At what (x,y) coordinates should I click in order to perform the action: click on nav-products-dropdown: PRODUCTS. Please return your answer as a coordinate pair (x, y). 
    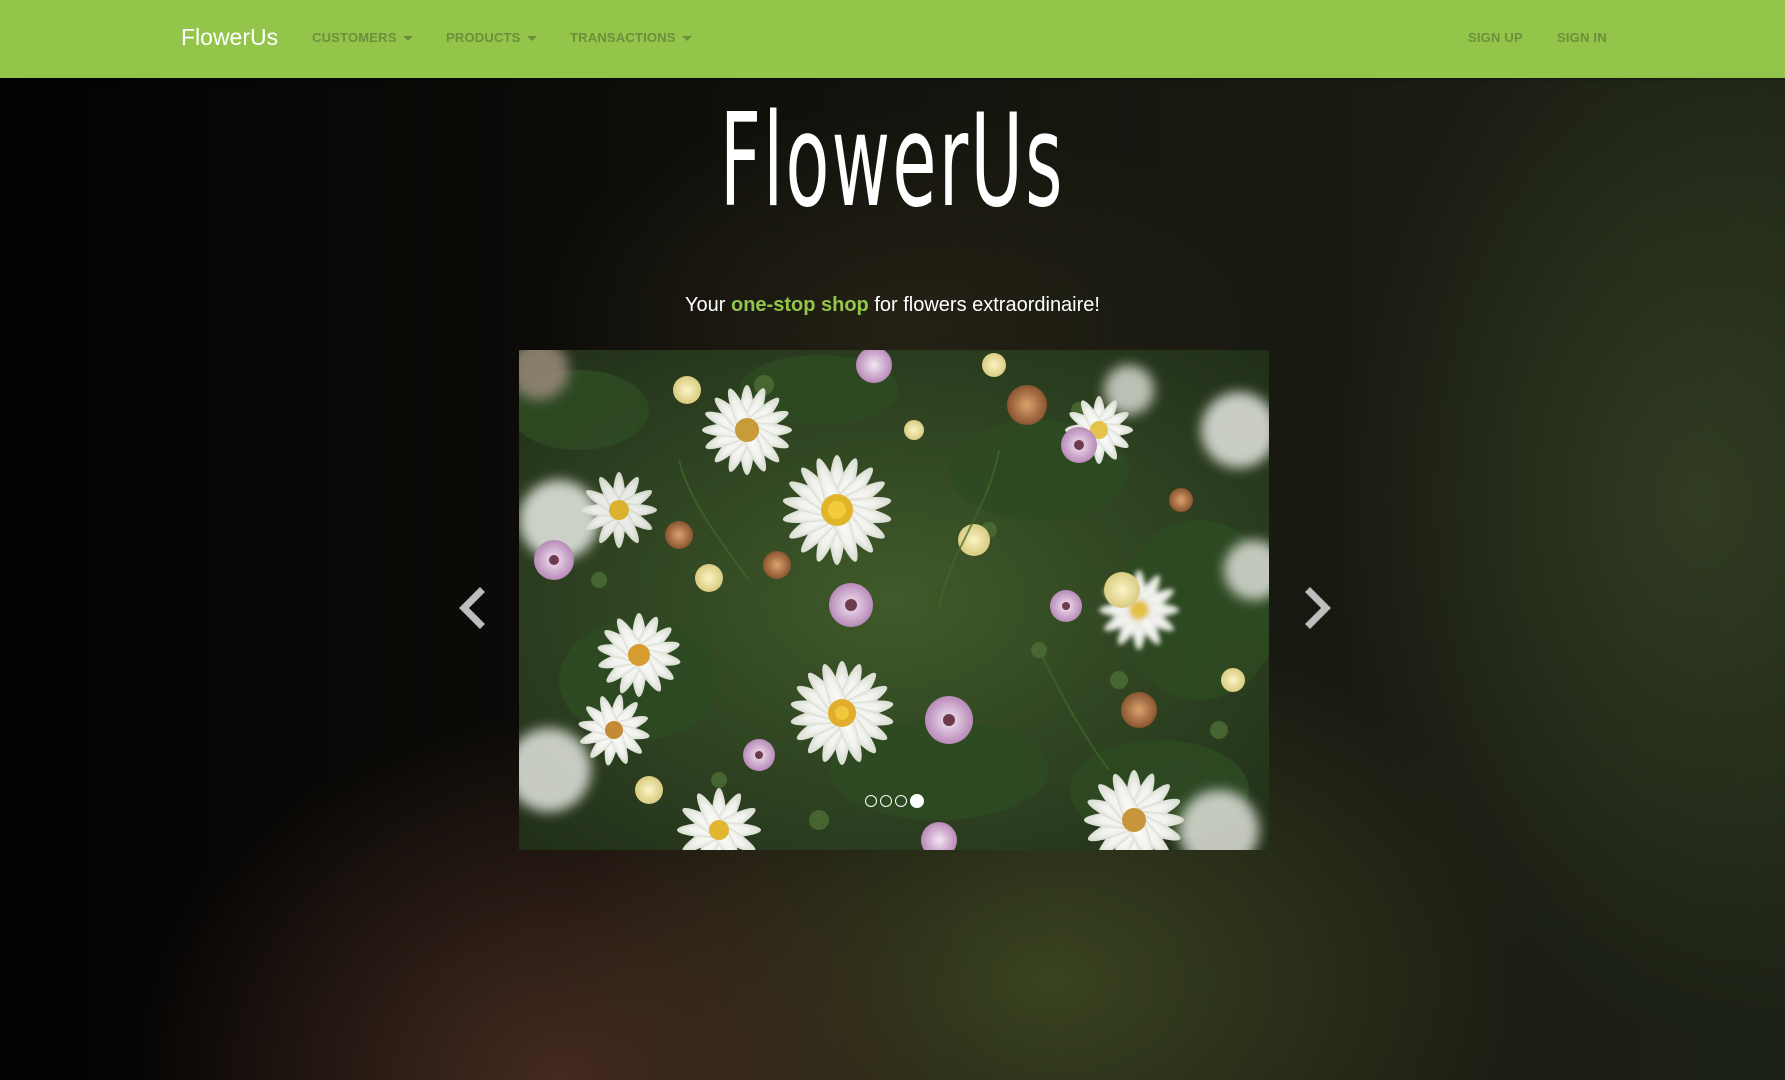
    Looking at the image, I should click on (491, 37).